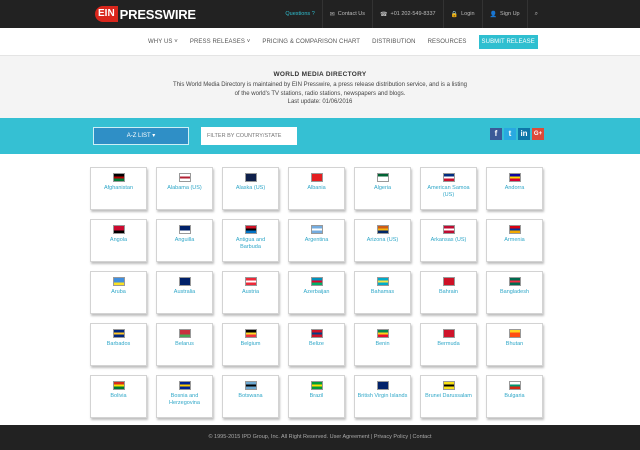 This screenshot has height=450, width=640. Describe the element at coordinates (504, 14) in the screenshot. I see `top-link-user: 👤 Sign Up` at that location.